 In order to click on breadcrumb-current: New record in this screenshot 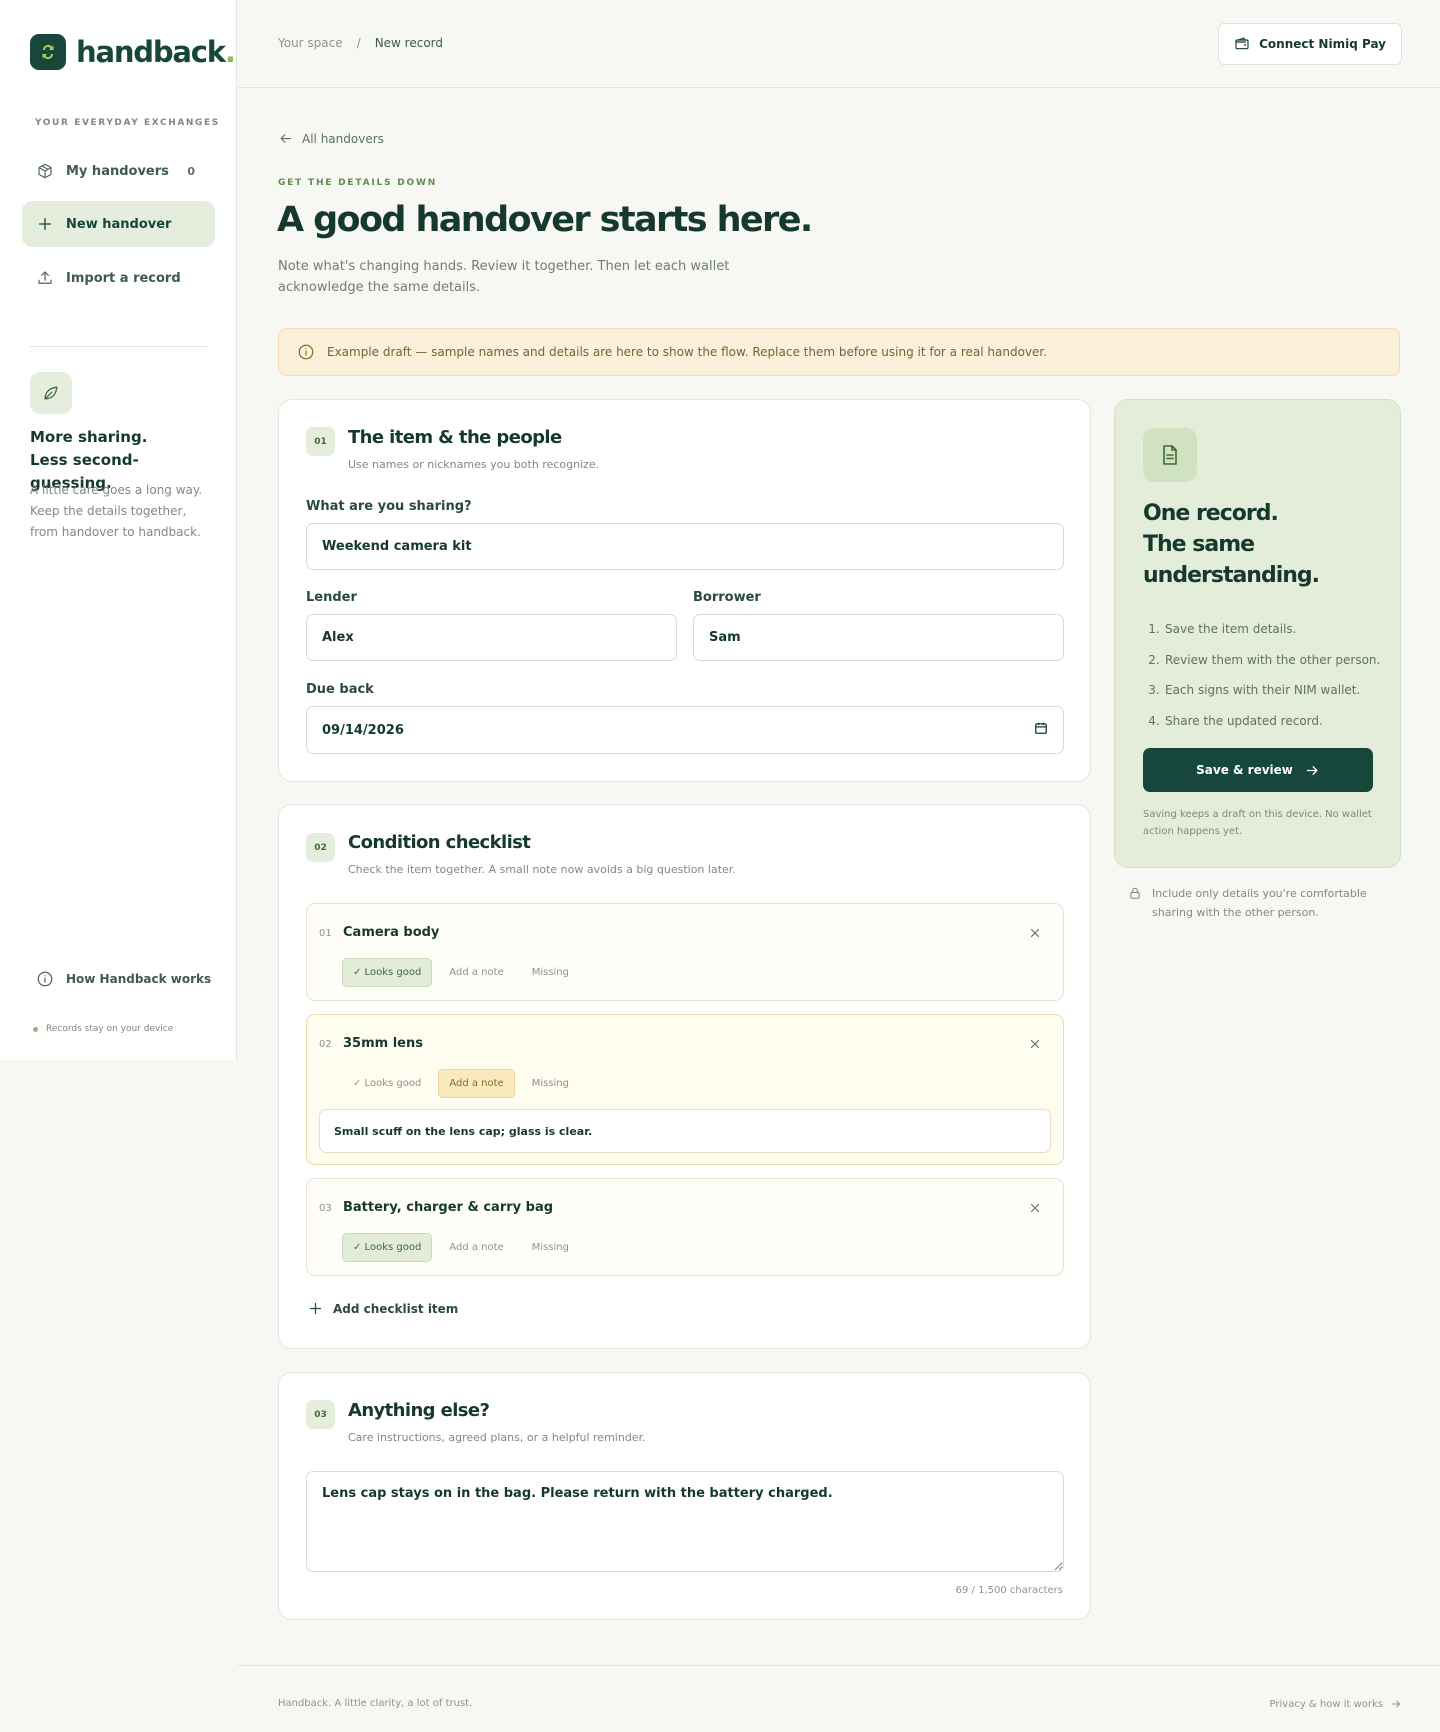, I will do `click(409, 43)`.